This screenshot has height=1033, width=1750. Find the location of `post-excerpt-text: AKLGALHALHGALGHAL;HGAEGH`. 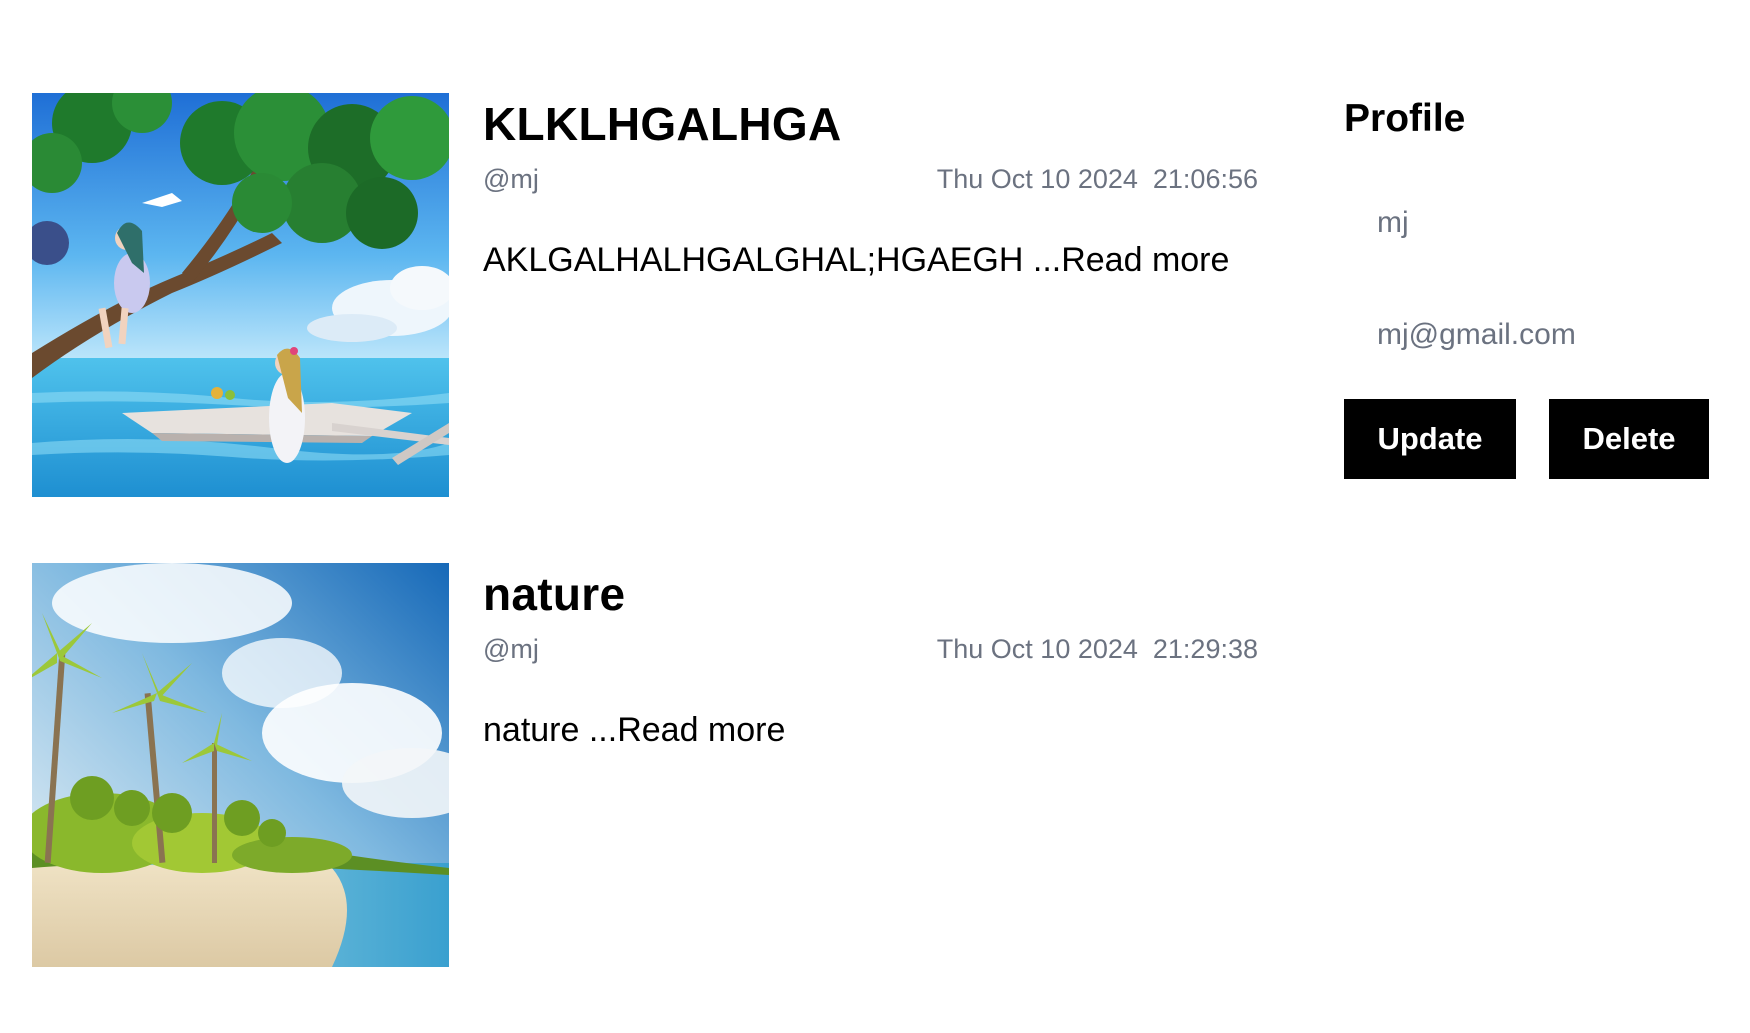

post-excerpt-text: AKLGALHALHGALGHAL;HGAEGH is located at coordinates (753, 260).